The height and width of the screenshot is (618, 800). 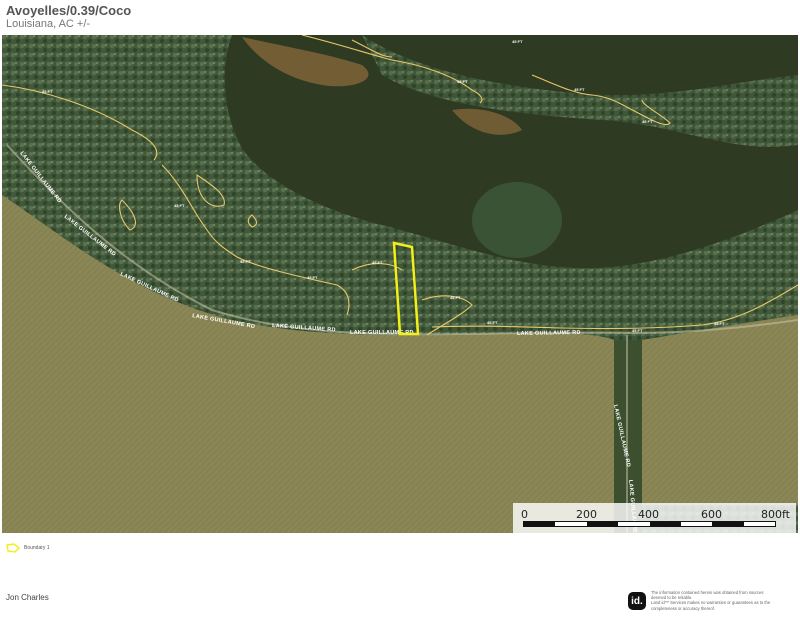 What do you see at coordinates (683, 608) in the screenshot?
I see `disclaimer-line: completeness or accuracy thereof.` at bounding box center [683, 608].